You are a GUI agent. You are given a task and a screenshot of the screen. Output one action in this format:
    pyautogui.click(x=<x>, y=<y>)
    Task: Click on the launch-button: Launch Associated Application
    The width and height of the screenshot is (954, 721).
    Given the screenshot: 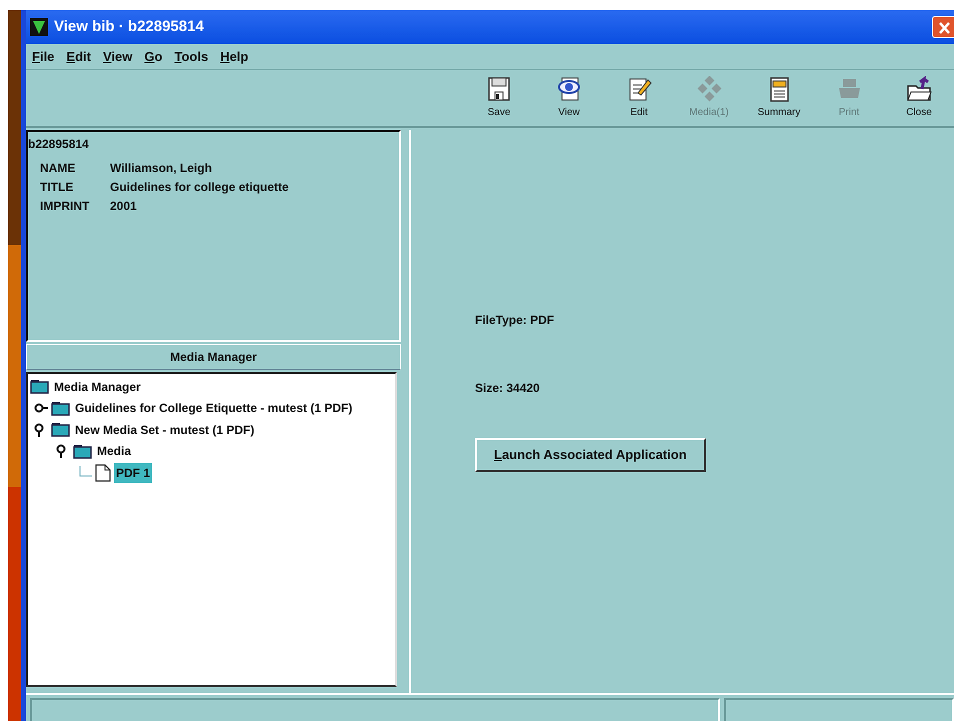 What is the action you would take?
    pyautogui.click(x=590, y=455)
    